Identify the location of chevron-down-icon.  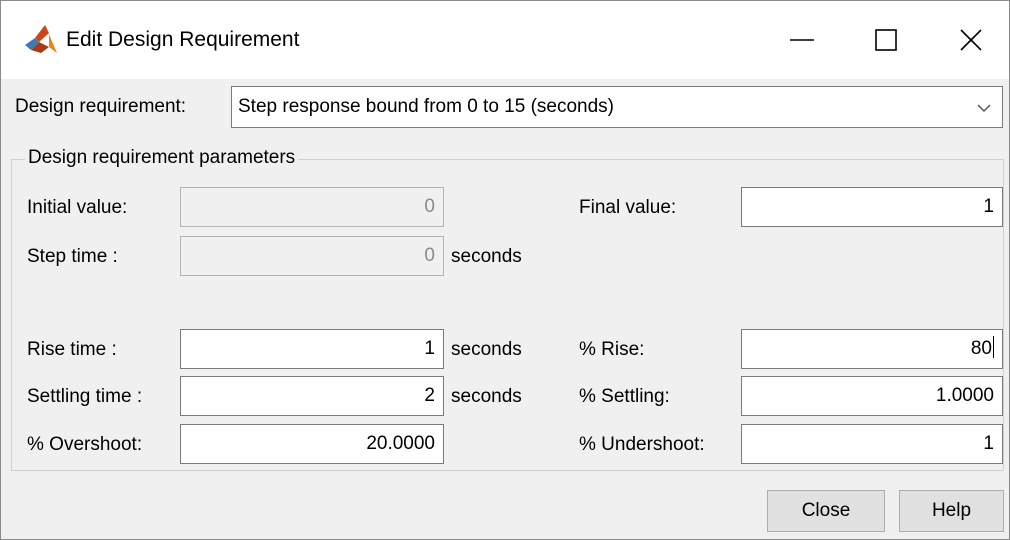
(984, 109).